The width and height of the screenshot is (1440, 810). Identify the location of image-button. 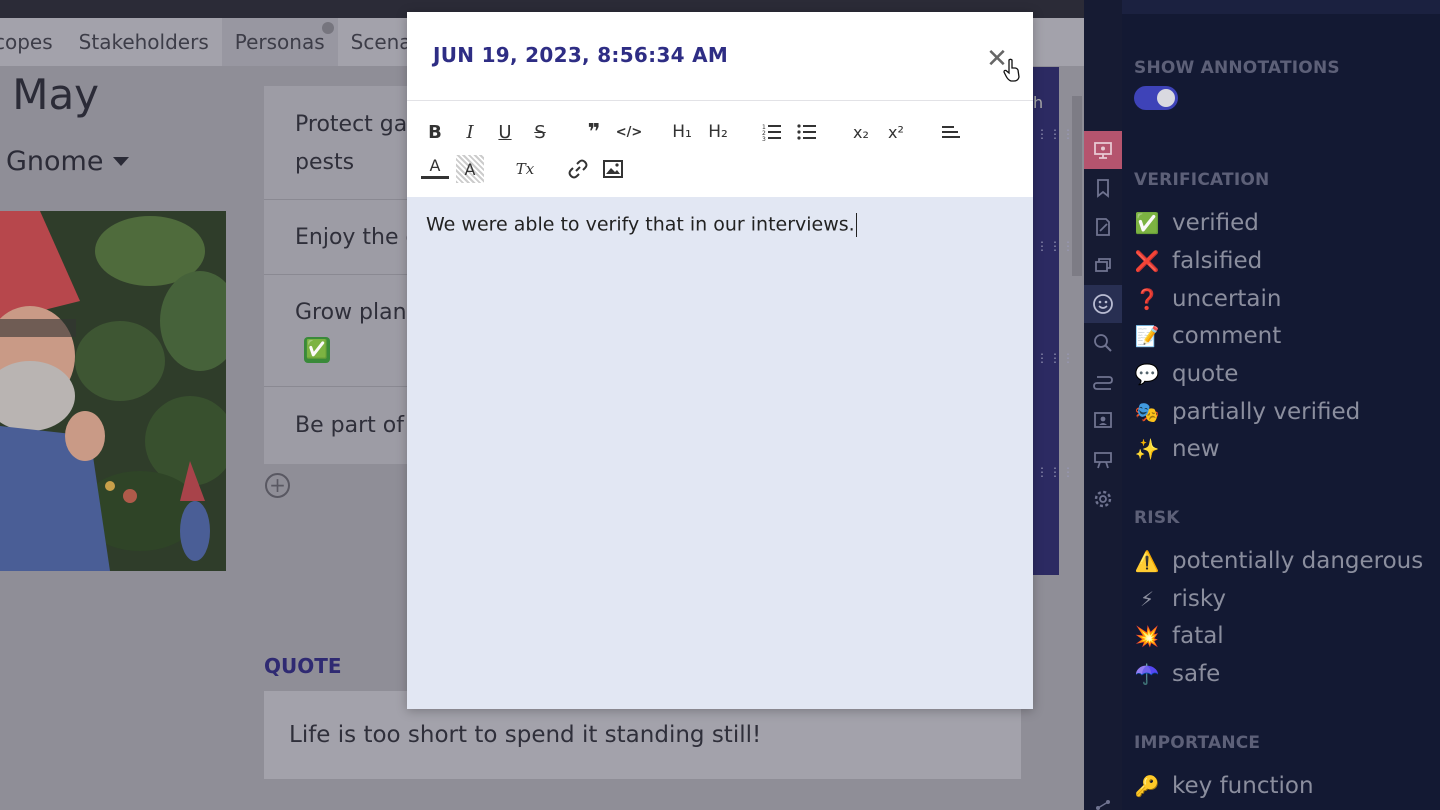
(613, 169).